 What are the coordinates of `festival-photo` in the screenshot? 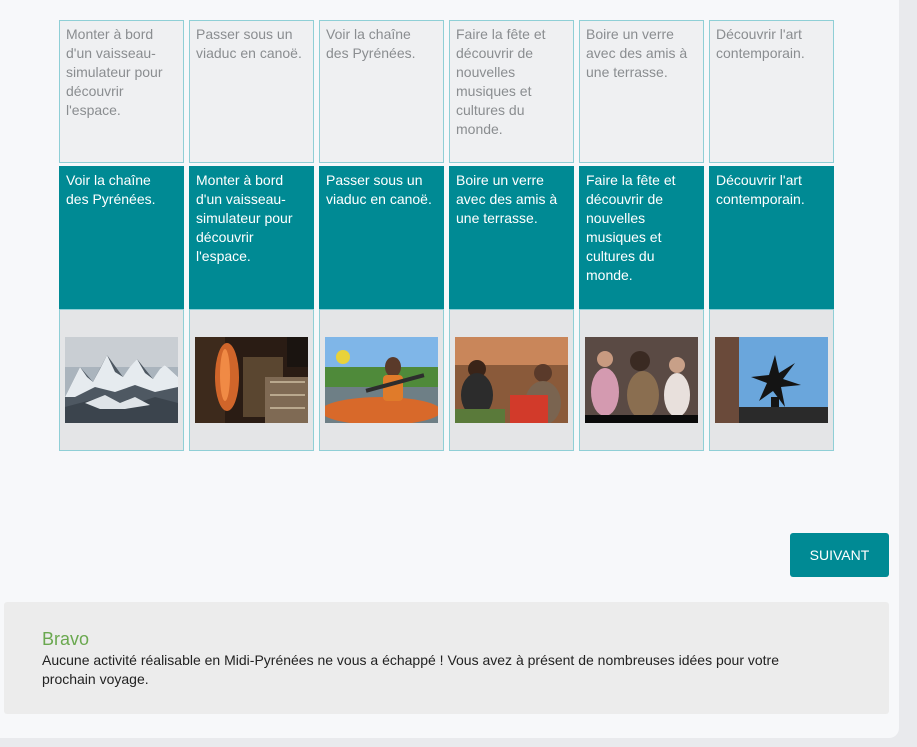 It's located at (641, 380).